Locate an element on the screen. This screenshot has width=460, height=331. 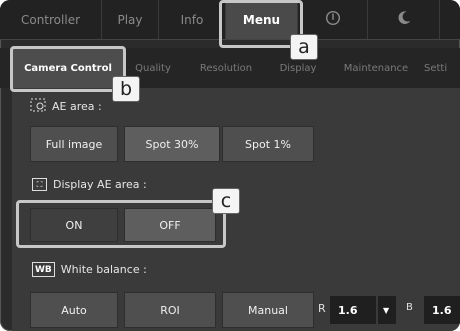
ae-spot-30-button: Spot 30% is located at coordinates (172, 144).